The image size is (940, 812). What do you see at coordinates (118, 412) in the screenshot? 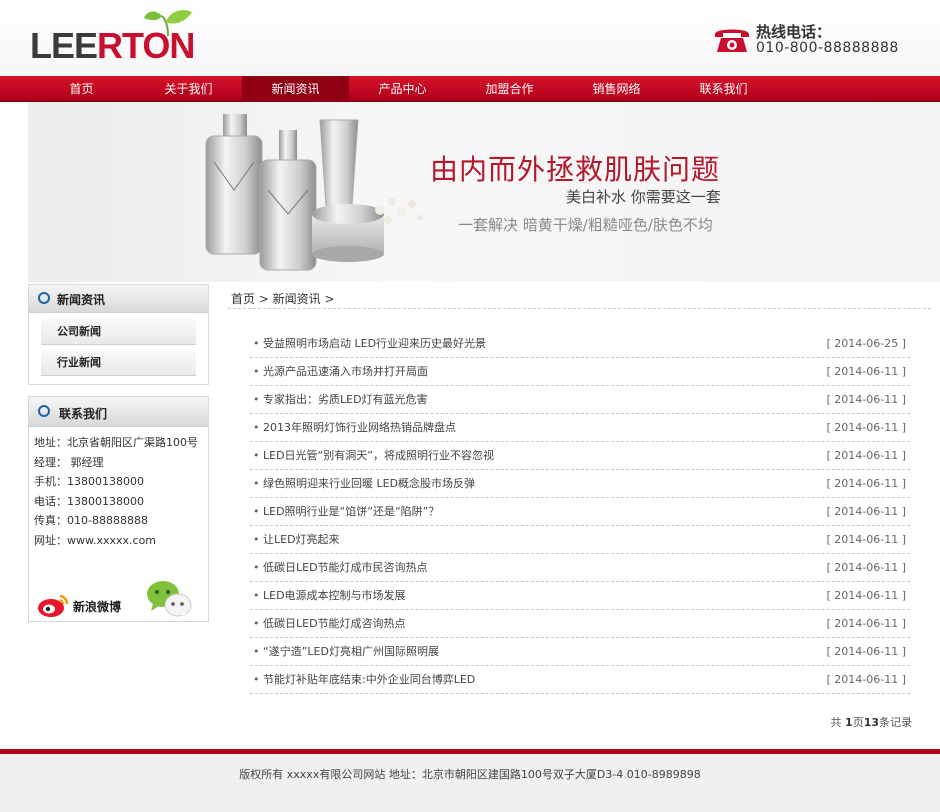
I see `contact-header: 联系我们` at bounding box center [118, 412].